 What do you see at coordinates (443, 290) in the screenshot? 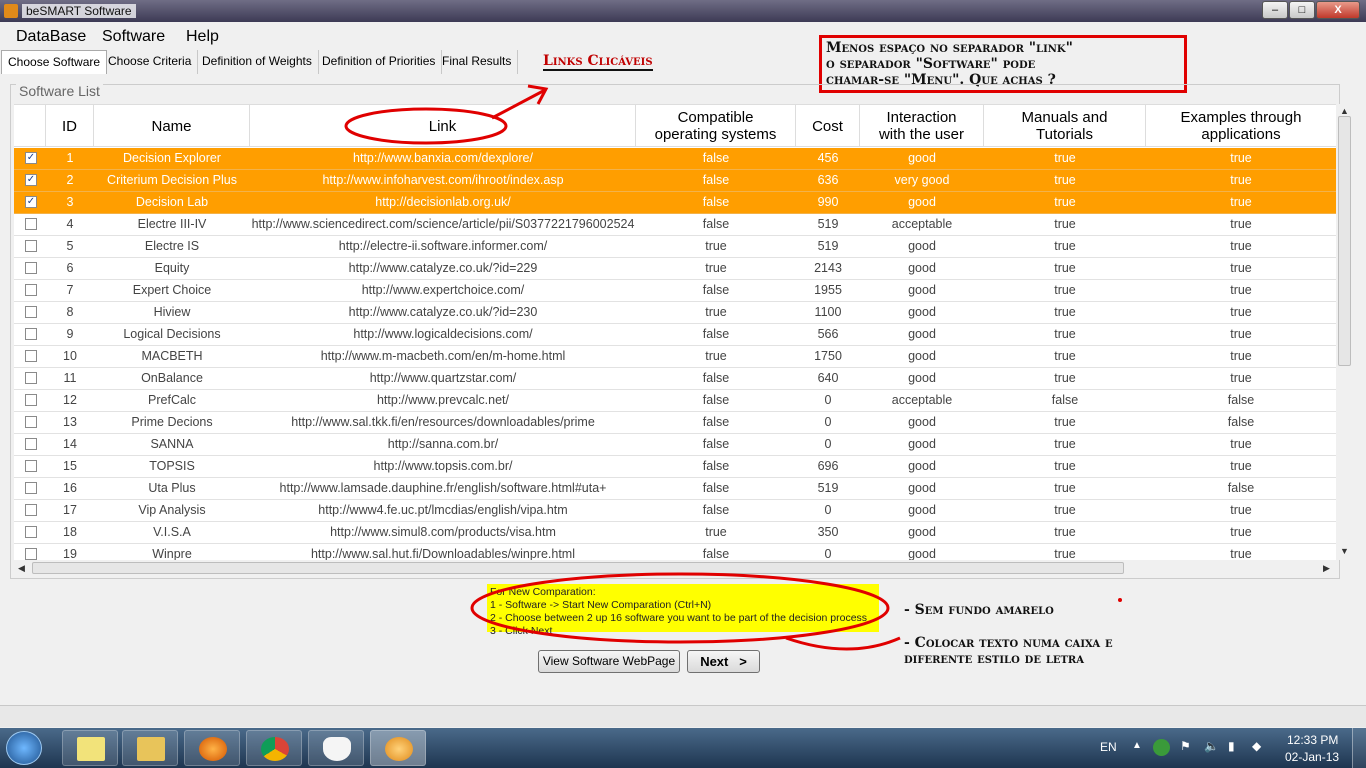
I see `cell-link: http://www.expertchoice.com/` at bounding box center [443, 290].